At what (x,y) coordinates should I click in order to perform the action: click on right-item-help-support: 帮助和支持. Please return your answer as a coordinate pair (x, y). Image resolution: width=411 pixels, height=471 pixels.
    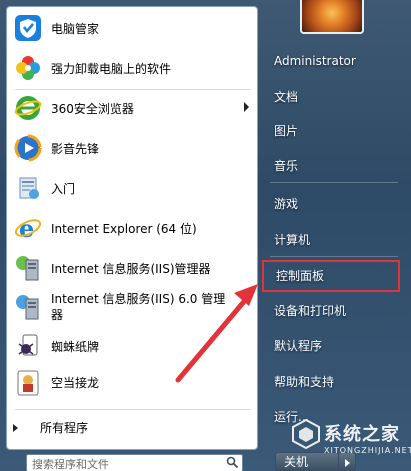
    Looking at the image, I should click on (332, 382).